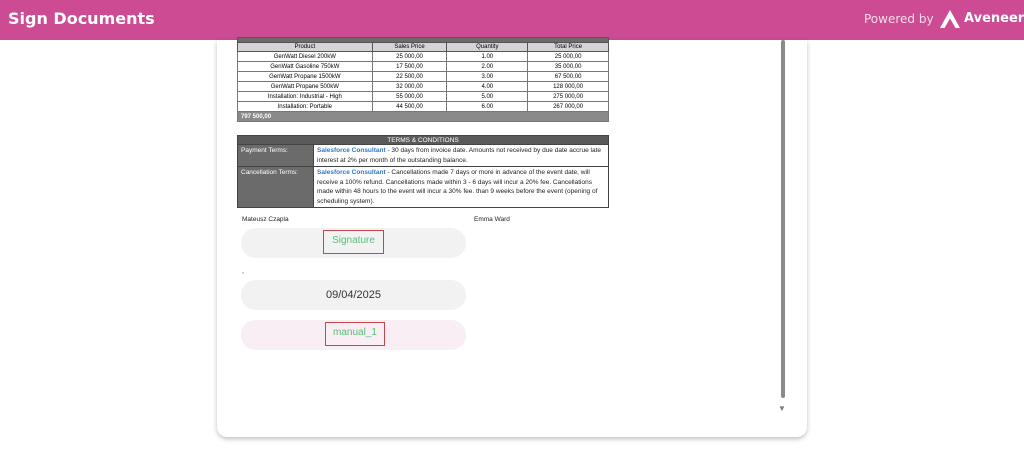  Describe the element at coordinates (899, 19) in the screenshot. I see `powered-by-text: Powered by` at that location.